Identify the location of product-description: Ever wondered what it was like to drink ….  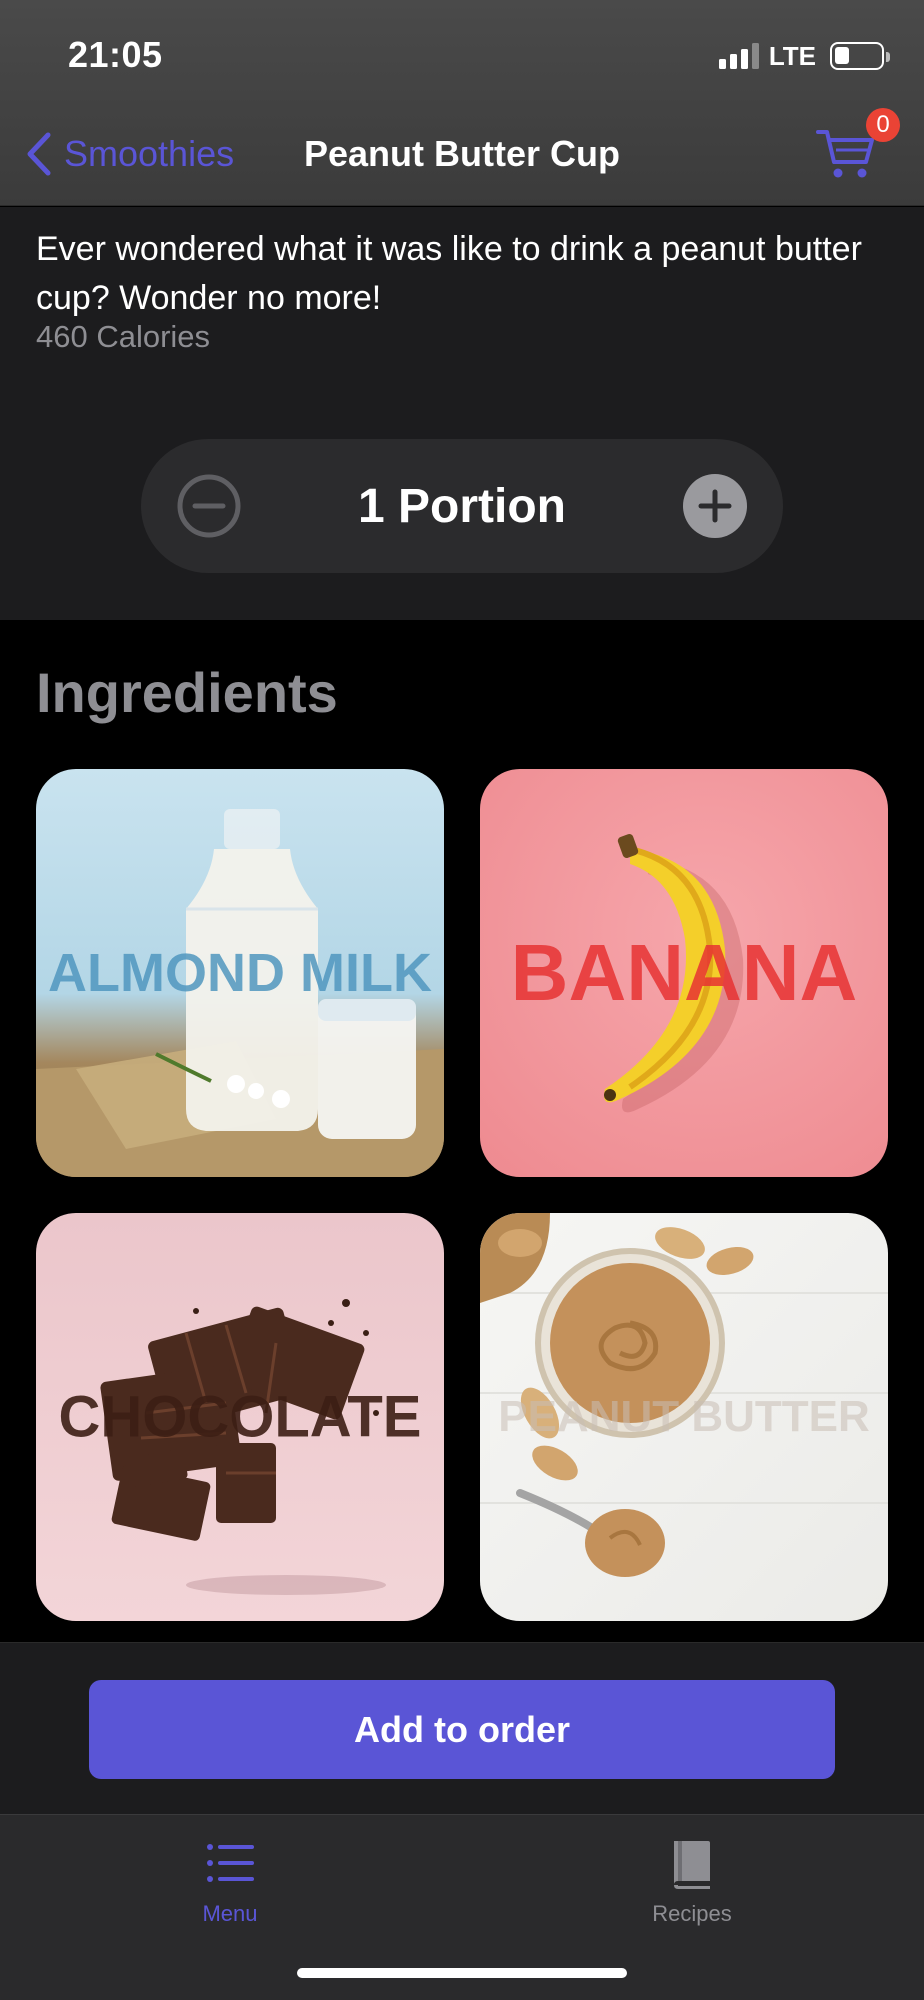
(449, 273).